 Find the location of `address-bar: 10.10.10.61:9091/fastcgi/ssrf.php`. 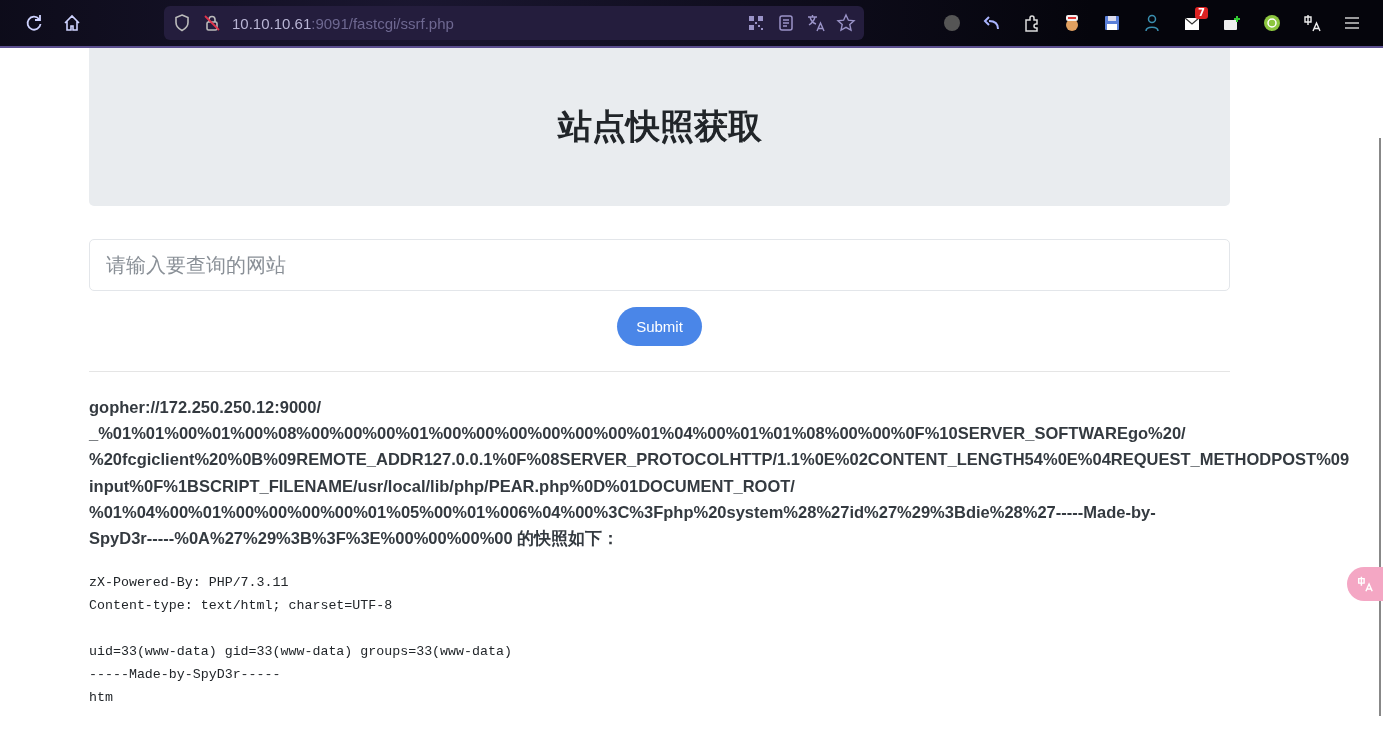

address-bar: 10.10.10.61:9091/fastcgi/ssrf.php is located at coordinates (514, 23).